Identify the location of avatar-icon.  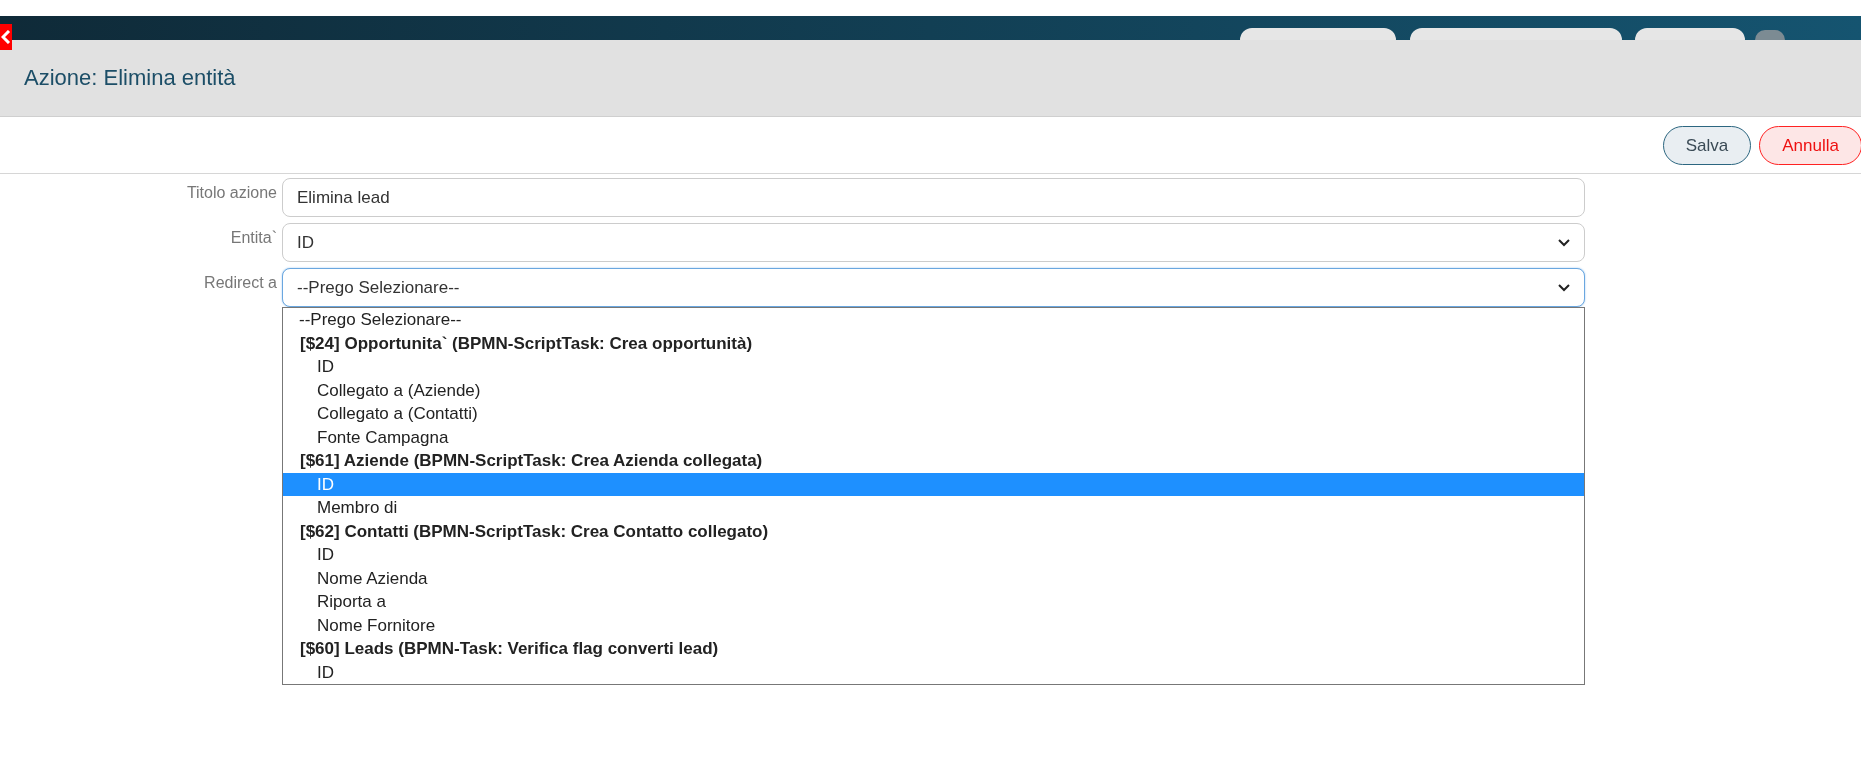
(1770, 35).